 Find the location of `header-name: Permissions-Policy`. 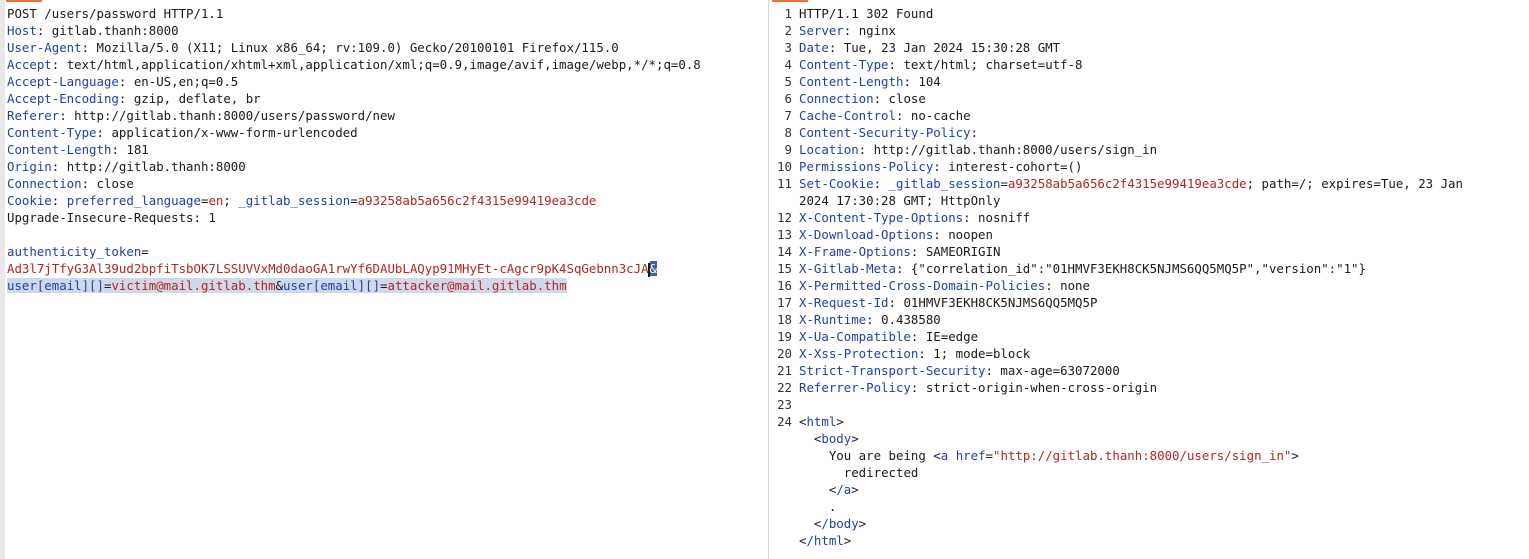

header-name: Permissions-Policy is located at coordinates (866, 166).